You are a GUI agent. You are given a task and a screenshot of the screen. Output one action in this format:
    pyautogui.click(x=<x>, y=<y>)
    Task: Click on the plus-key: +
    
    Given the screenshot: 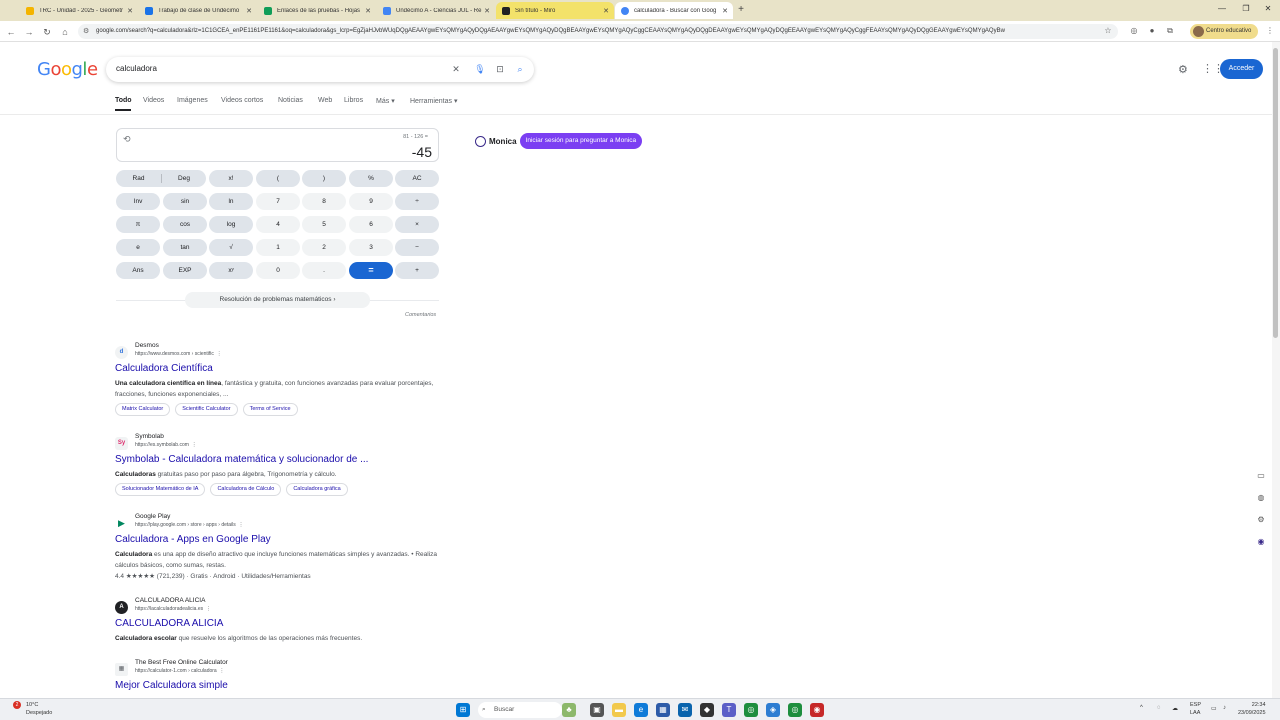 What is the action you would take?
    pyautogui.click(x=417, y=270)
    